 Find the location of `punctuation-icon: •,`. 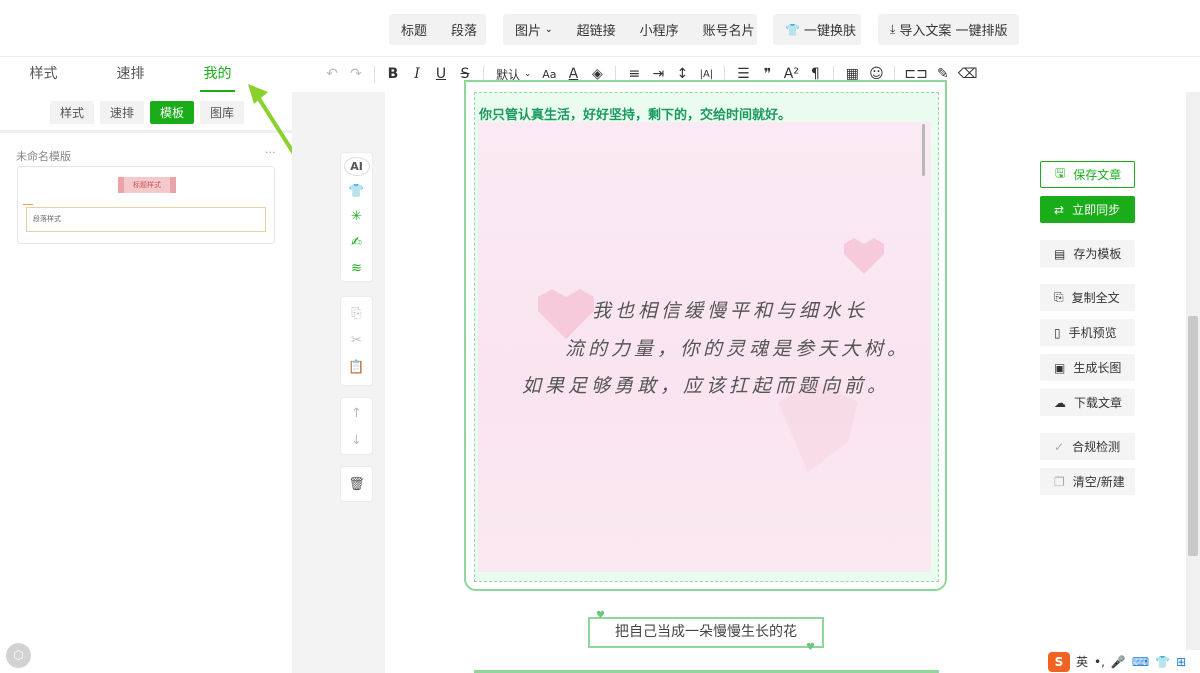

punctuation-icon: •, is located at coordinates (1099, 662).